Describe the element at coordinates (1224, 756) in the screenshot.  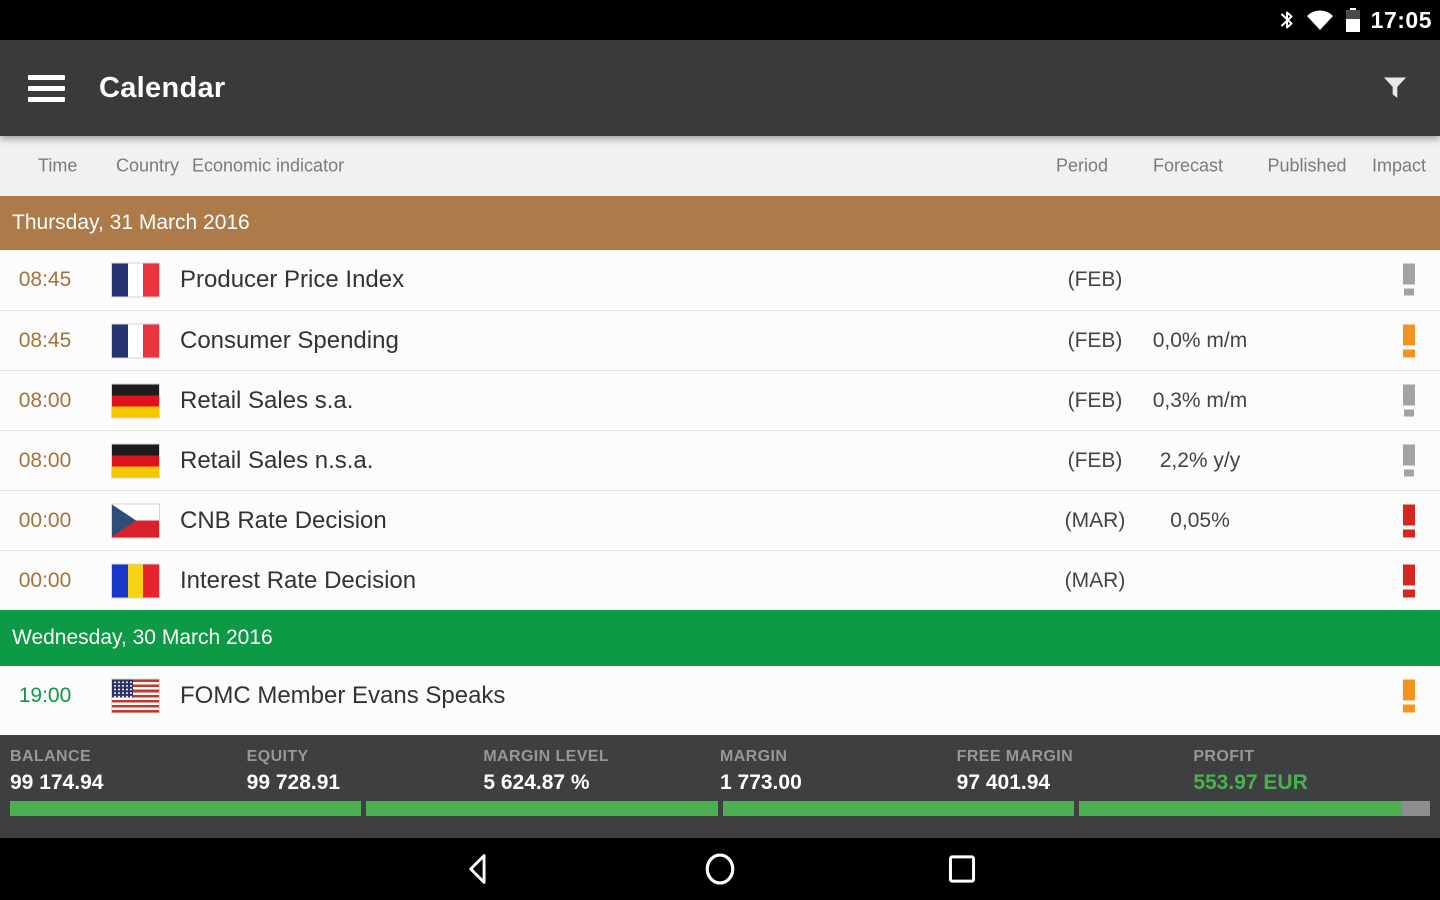
I see `account-metric-label: PROFIT` at that location.